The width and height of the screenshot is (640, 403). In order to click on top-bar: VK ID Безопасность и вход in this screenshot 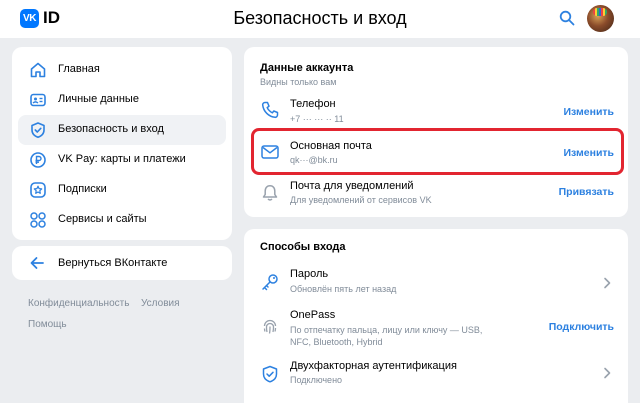, I will do `click(320, 19)`.